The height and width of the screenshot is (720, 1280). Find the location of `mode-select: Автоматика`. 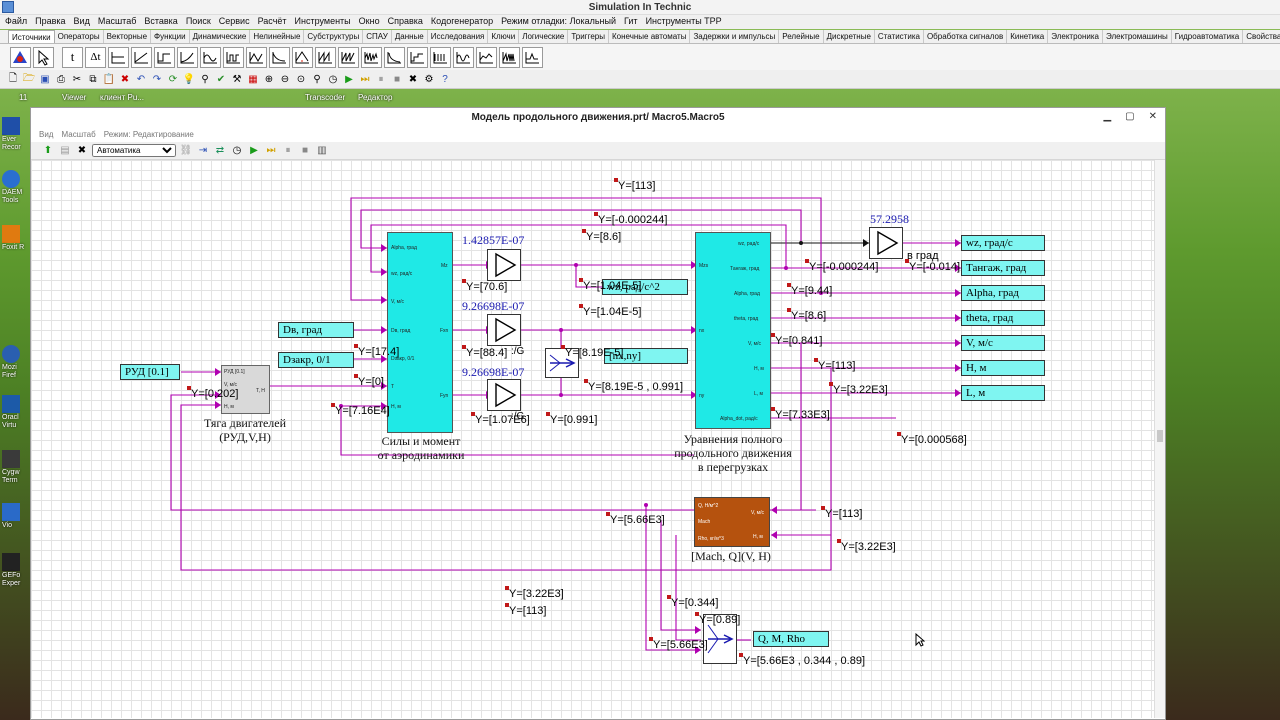

mode-select: Автоматика is located at coordinates (134, 150).